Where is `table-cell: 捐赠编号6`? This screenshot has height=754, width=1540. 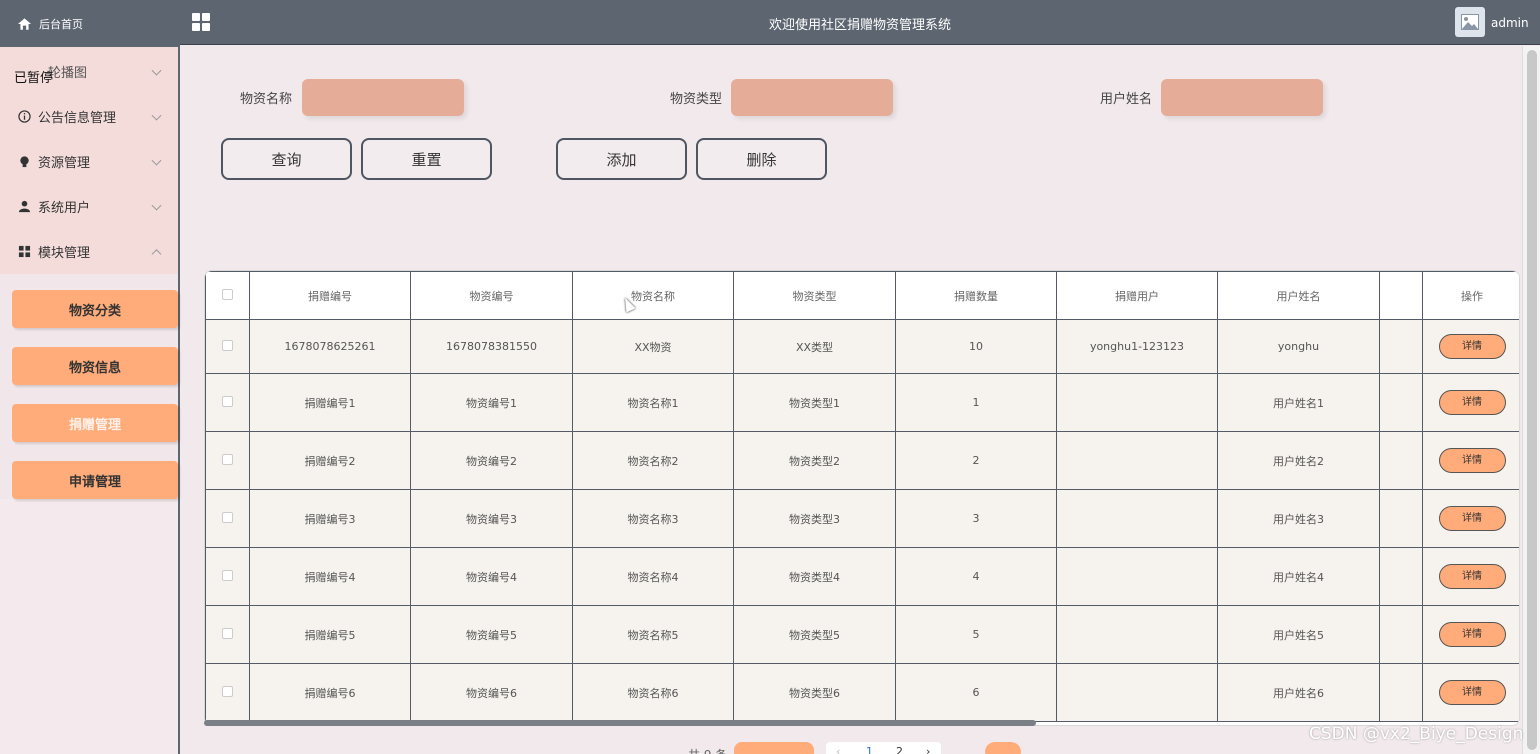 table-cell: 捐赠编号6 is located at coordinates (330, 692).